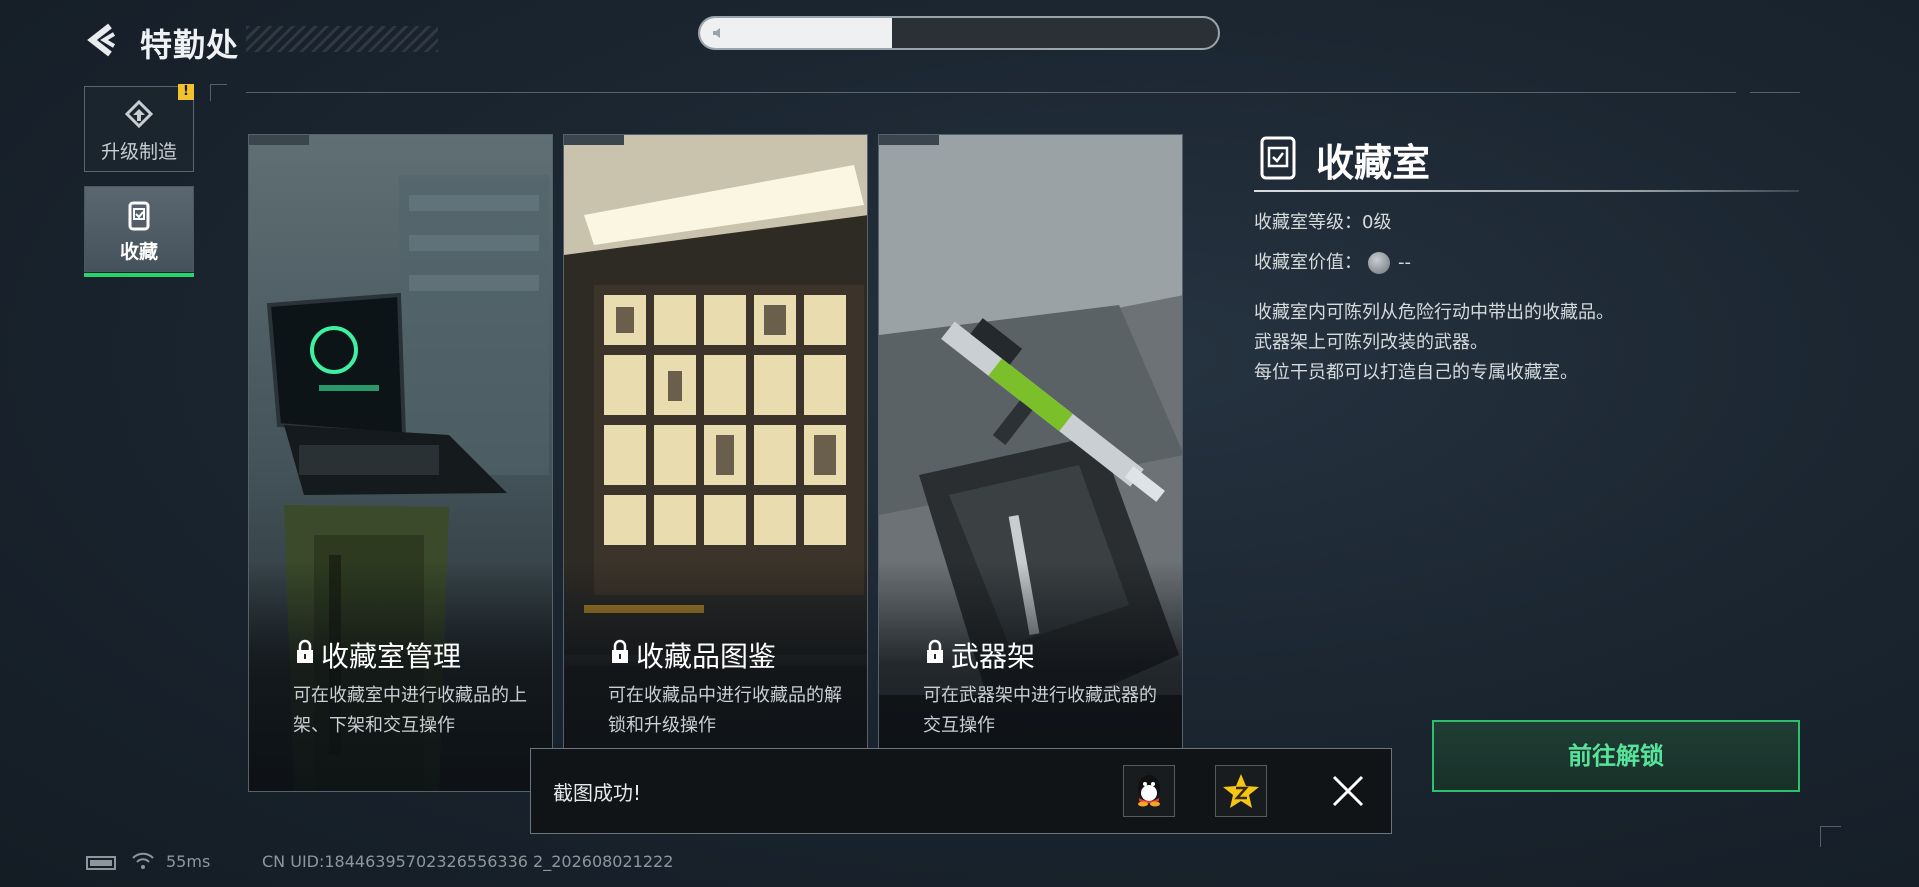  I want to click on share-qzone-button, so click(1241, 791).